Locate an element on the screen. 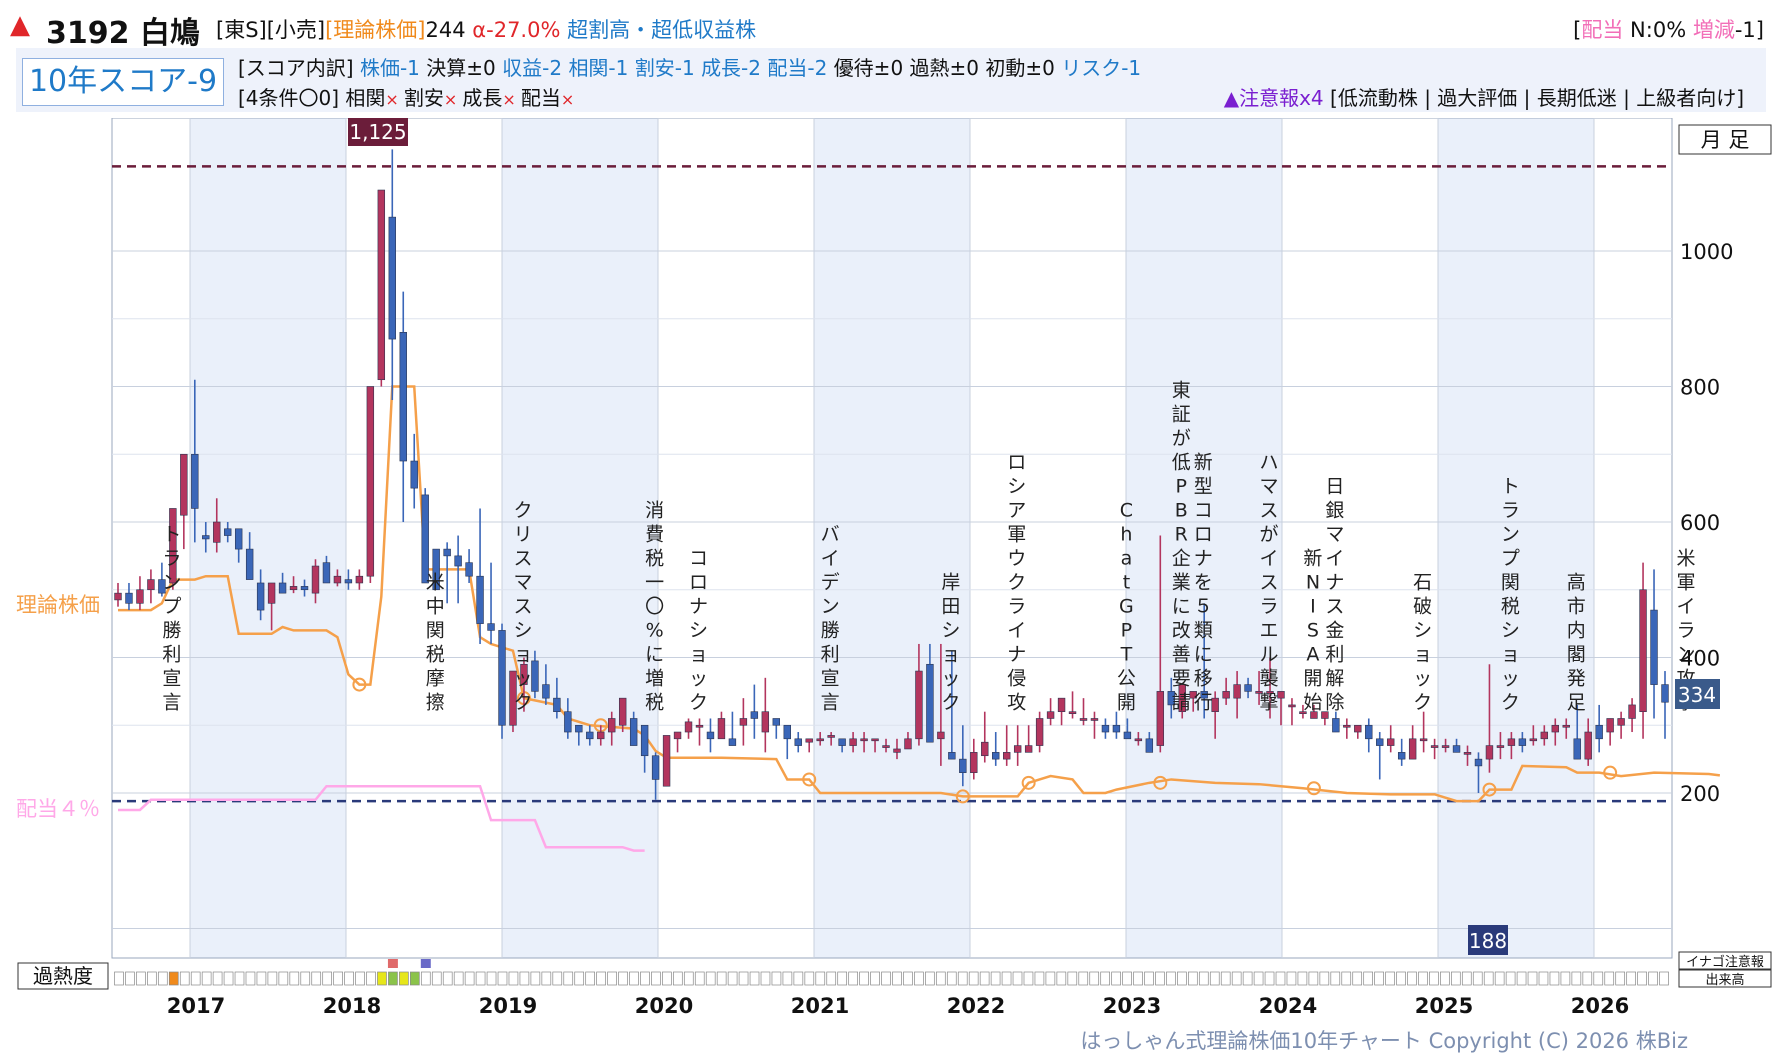 This screenshot has width=1780, height=1055. cross-mark: × is located at coordinates (511, 99).